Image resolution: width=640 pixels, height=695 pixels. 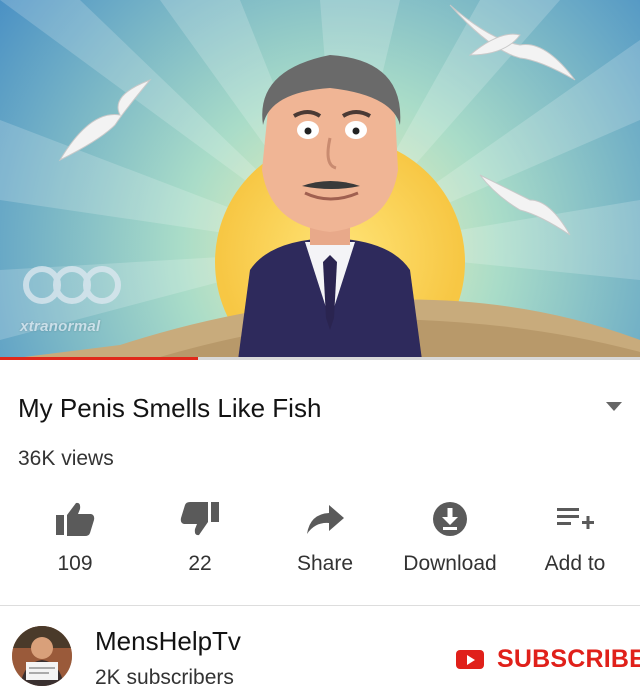 I want to click on like-button: 109, so click(x=75, y=542).